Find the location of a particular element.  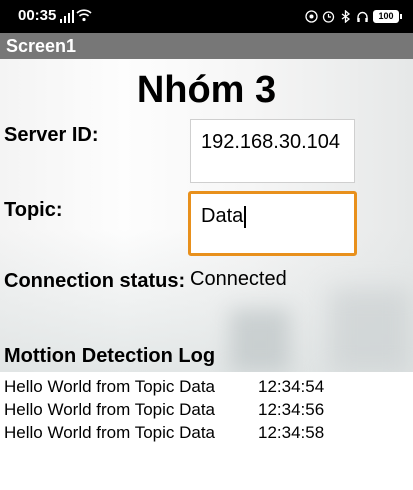

topic-label: Topic: is located at coordinates (33, 210).